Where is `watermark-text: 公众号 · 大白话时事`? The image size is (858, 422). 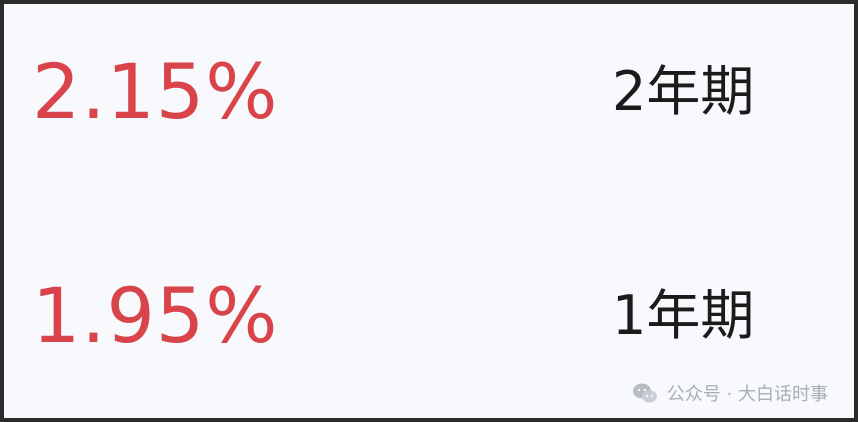
watermark-text: 公众号 · 大白话时事 is located at coordinates (747, 394).